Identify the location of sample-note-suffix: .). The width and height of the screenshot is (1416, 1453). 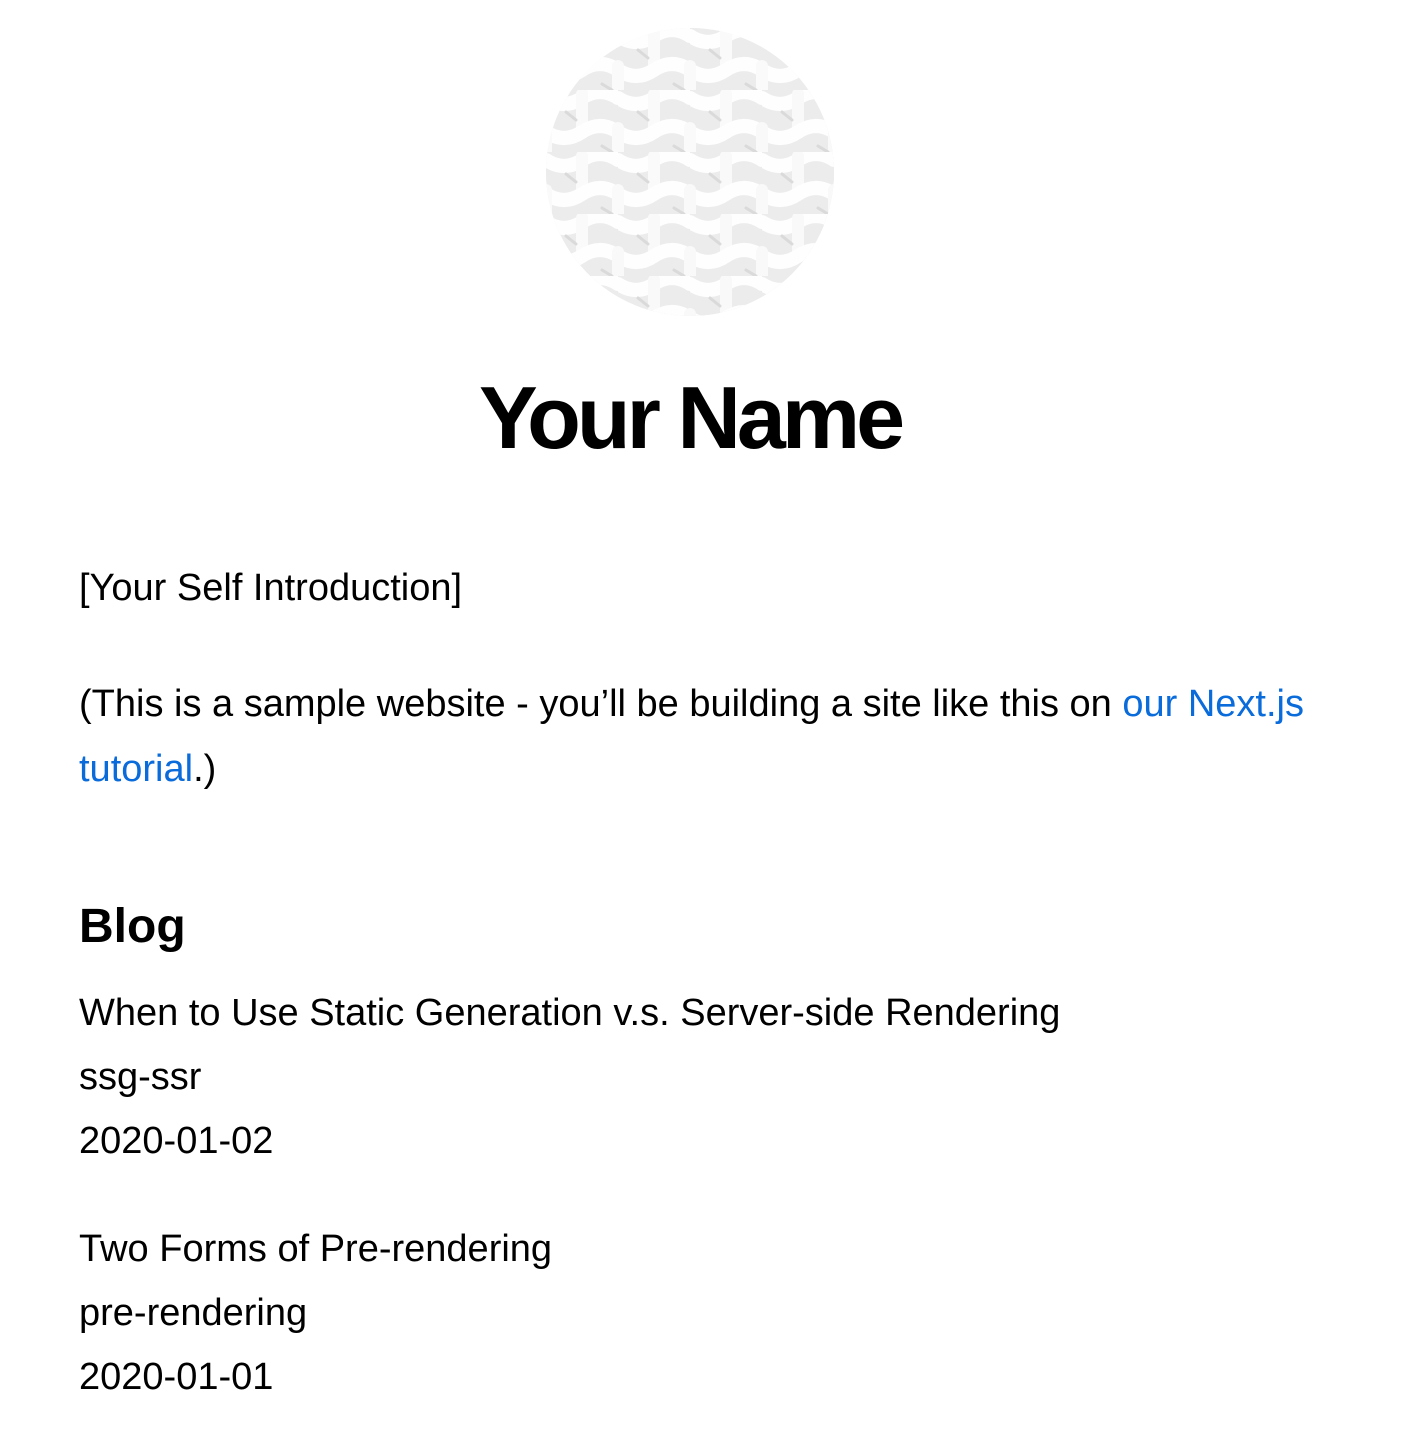
(205, 768).